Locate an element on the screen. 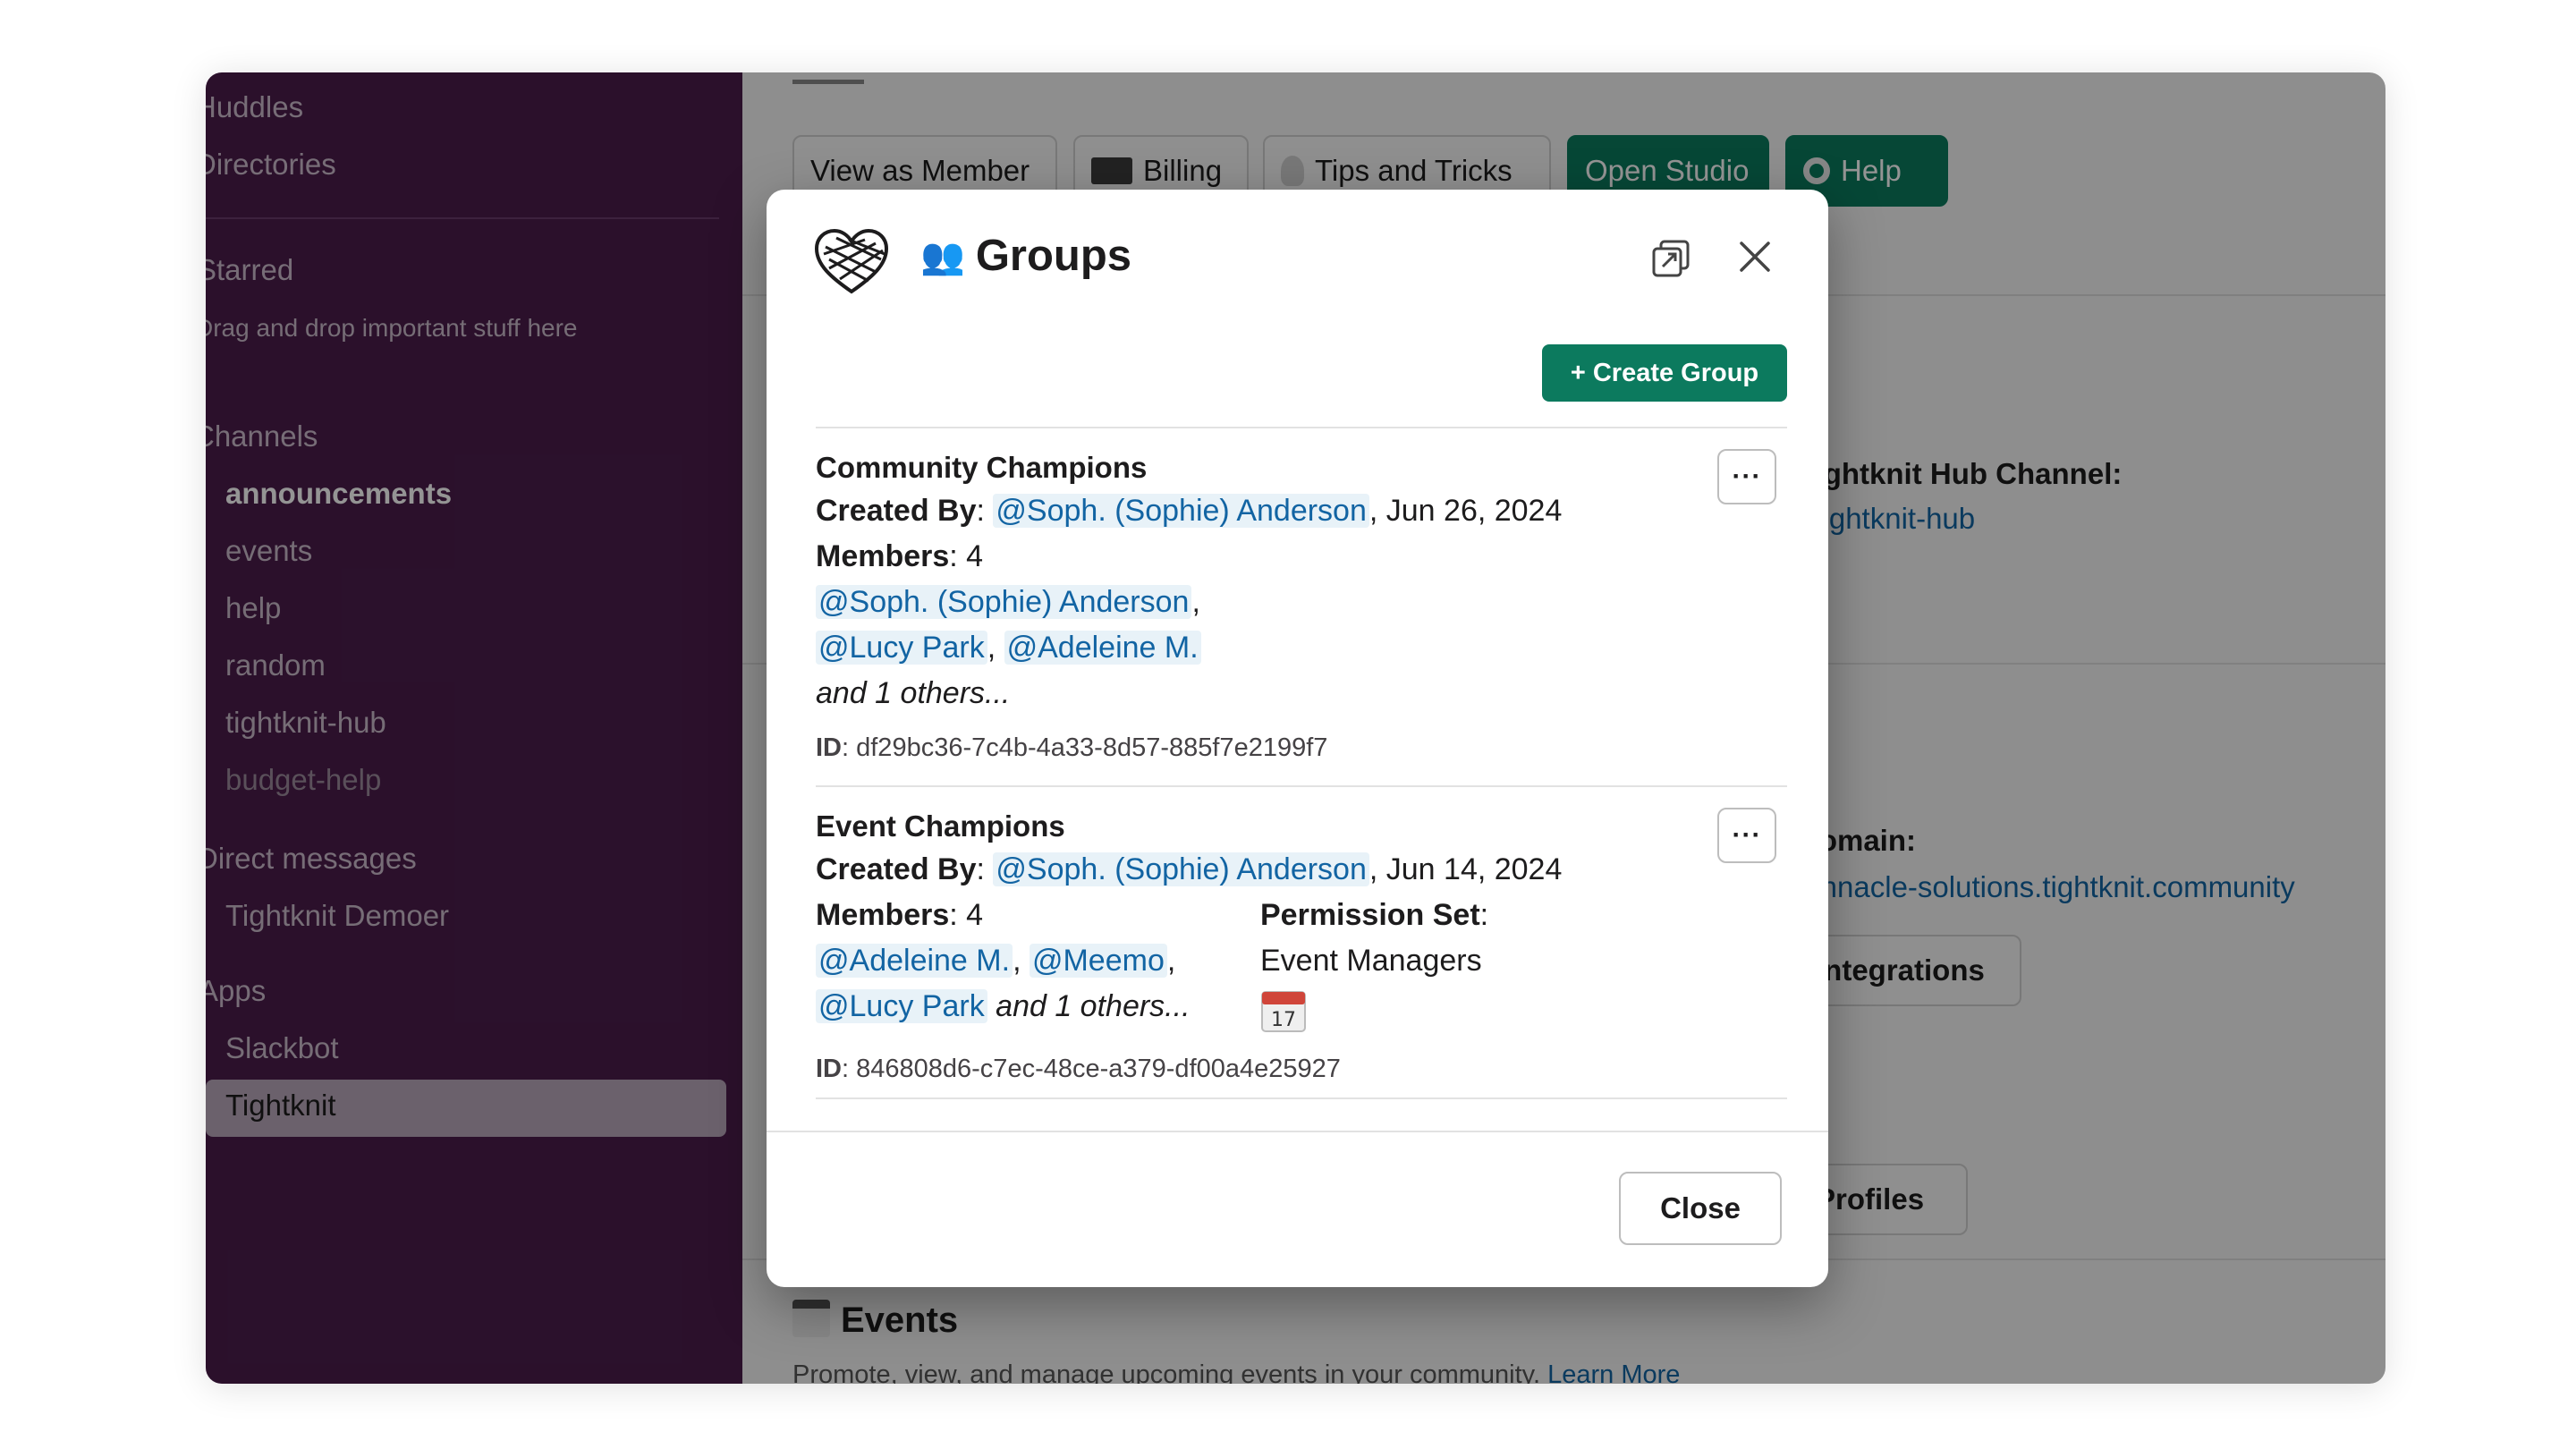 The height and width of the screenshot is (1449, 2576). create-group-button: + Create Group is located at coordinates (1664, 373).